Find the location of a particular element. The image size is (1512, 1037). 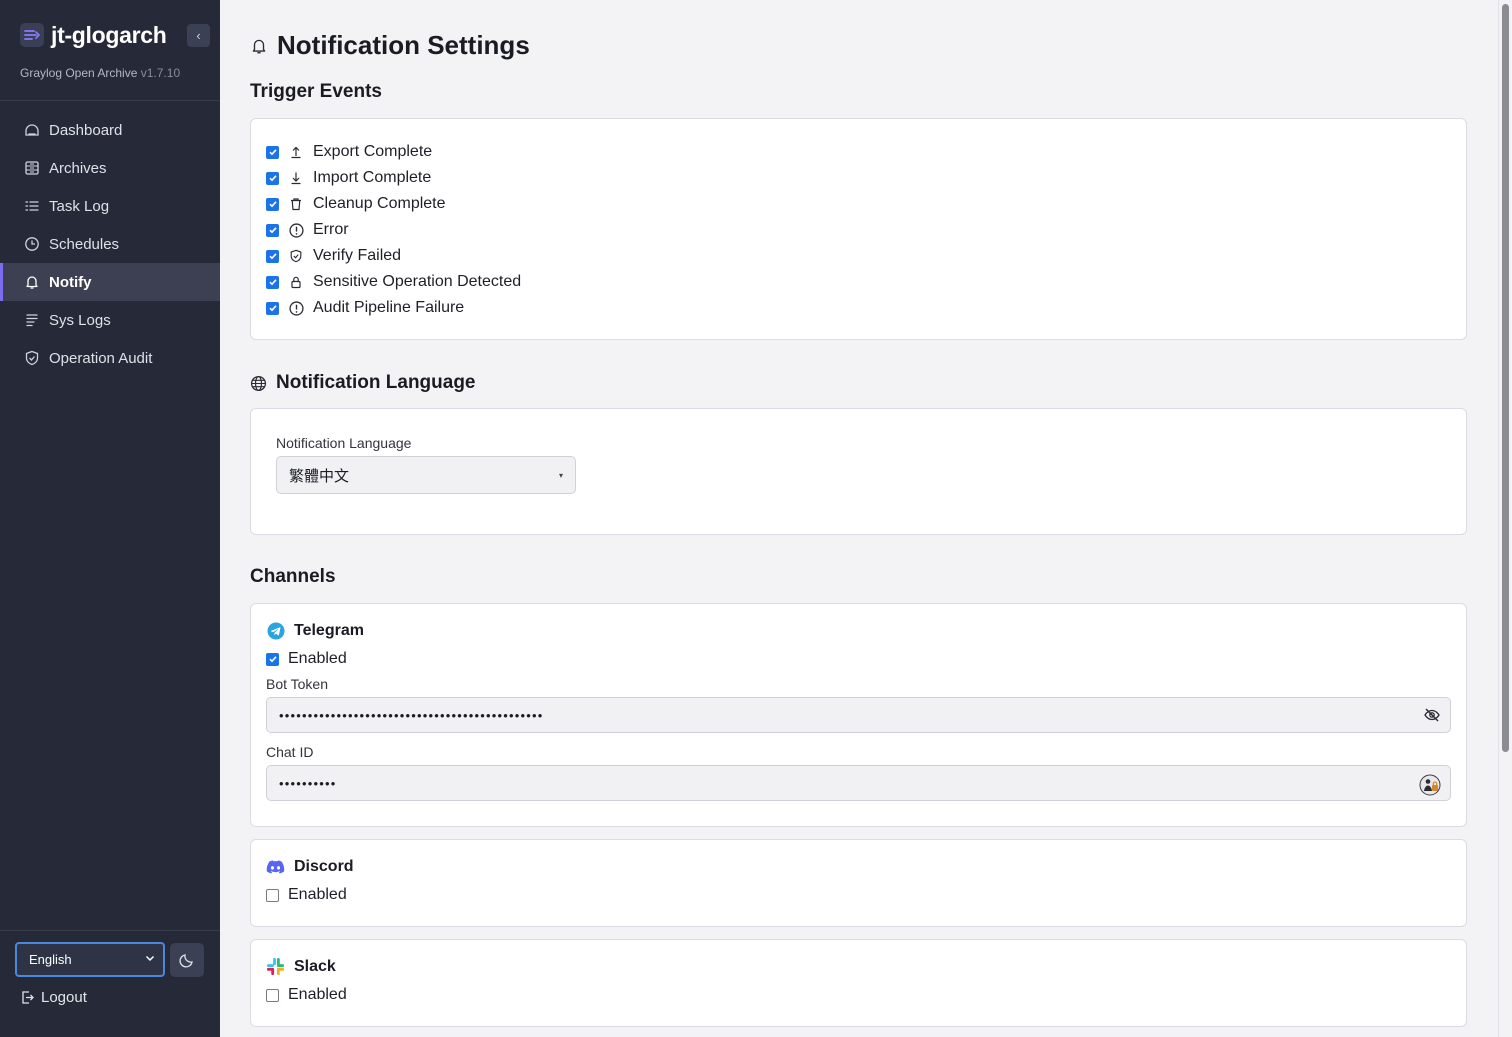

sidebar-item-label: Notify is located at coordinates (70, 282).